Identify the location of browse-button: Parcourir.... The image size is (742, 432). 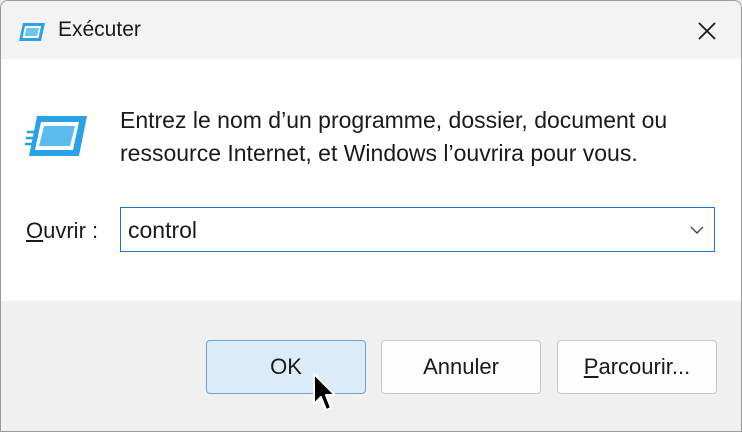
(637, 367).